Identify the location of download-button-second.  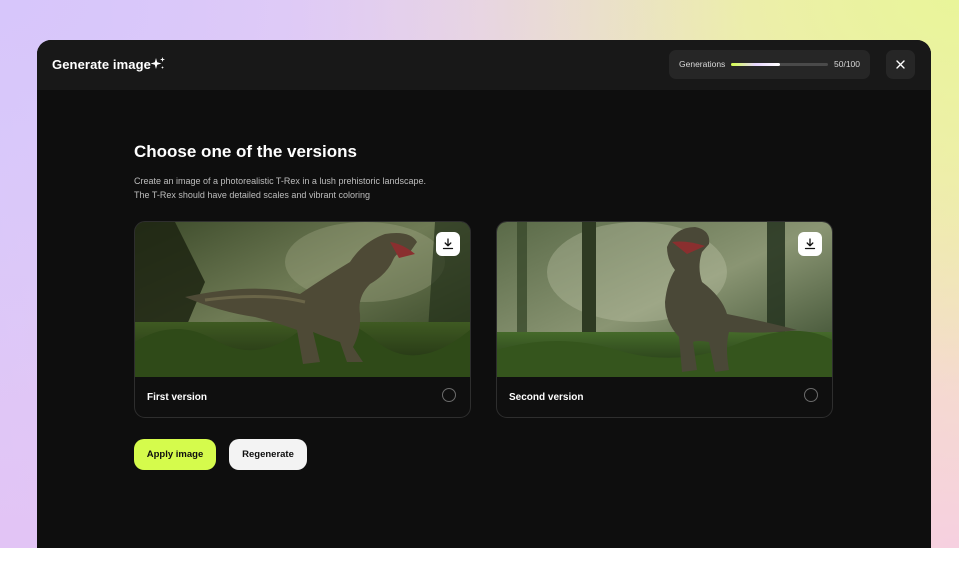
(810, 244).